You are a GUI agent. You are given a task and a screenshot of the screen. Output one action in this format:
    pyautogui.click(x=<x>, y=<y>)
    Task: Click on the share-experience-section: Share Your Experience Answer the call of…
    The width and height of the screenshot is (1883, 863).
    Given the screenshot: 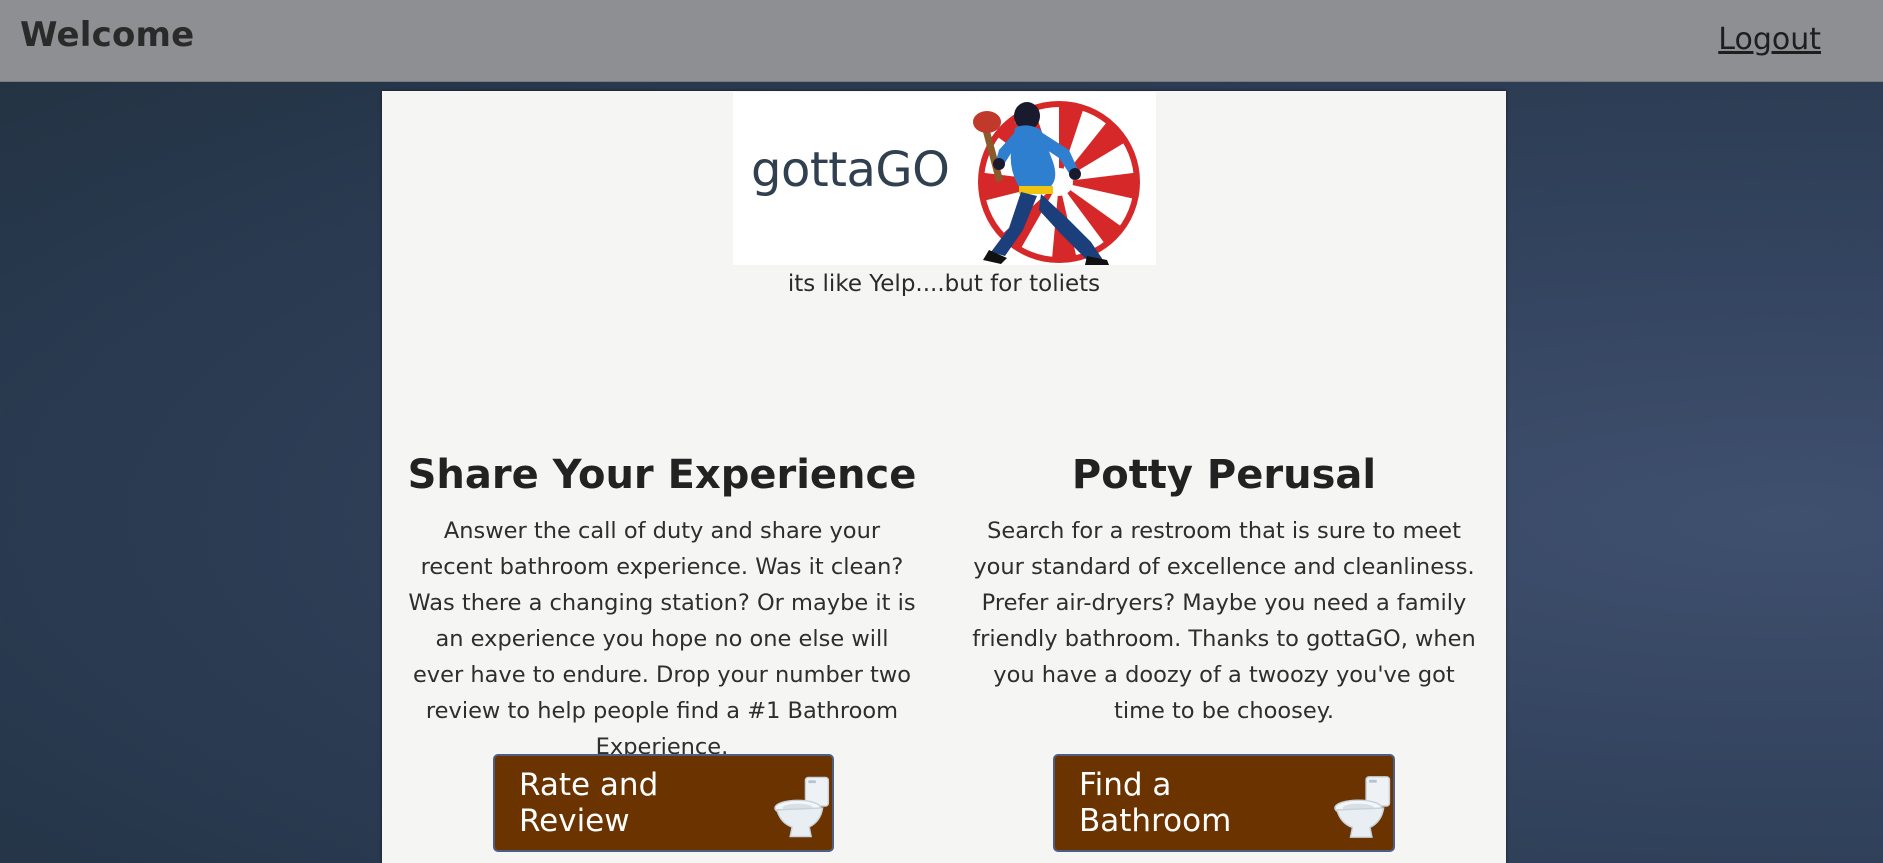 What is the action you would take?
    pyautogui.click(x=662, y=608)
    